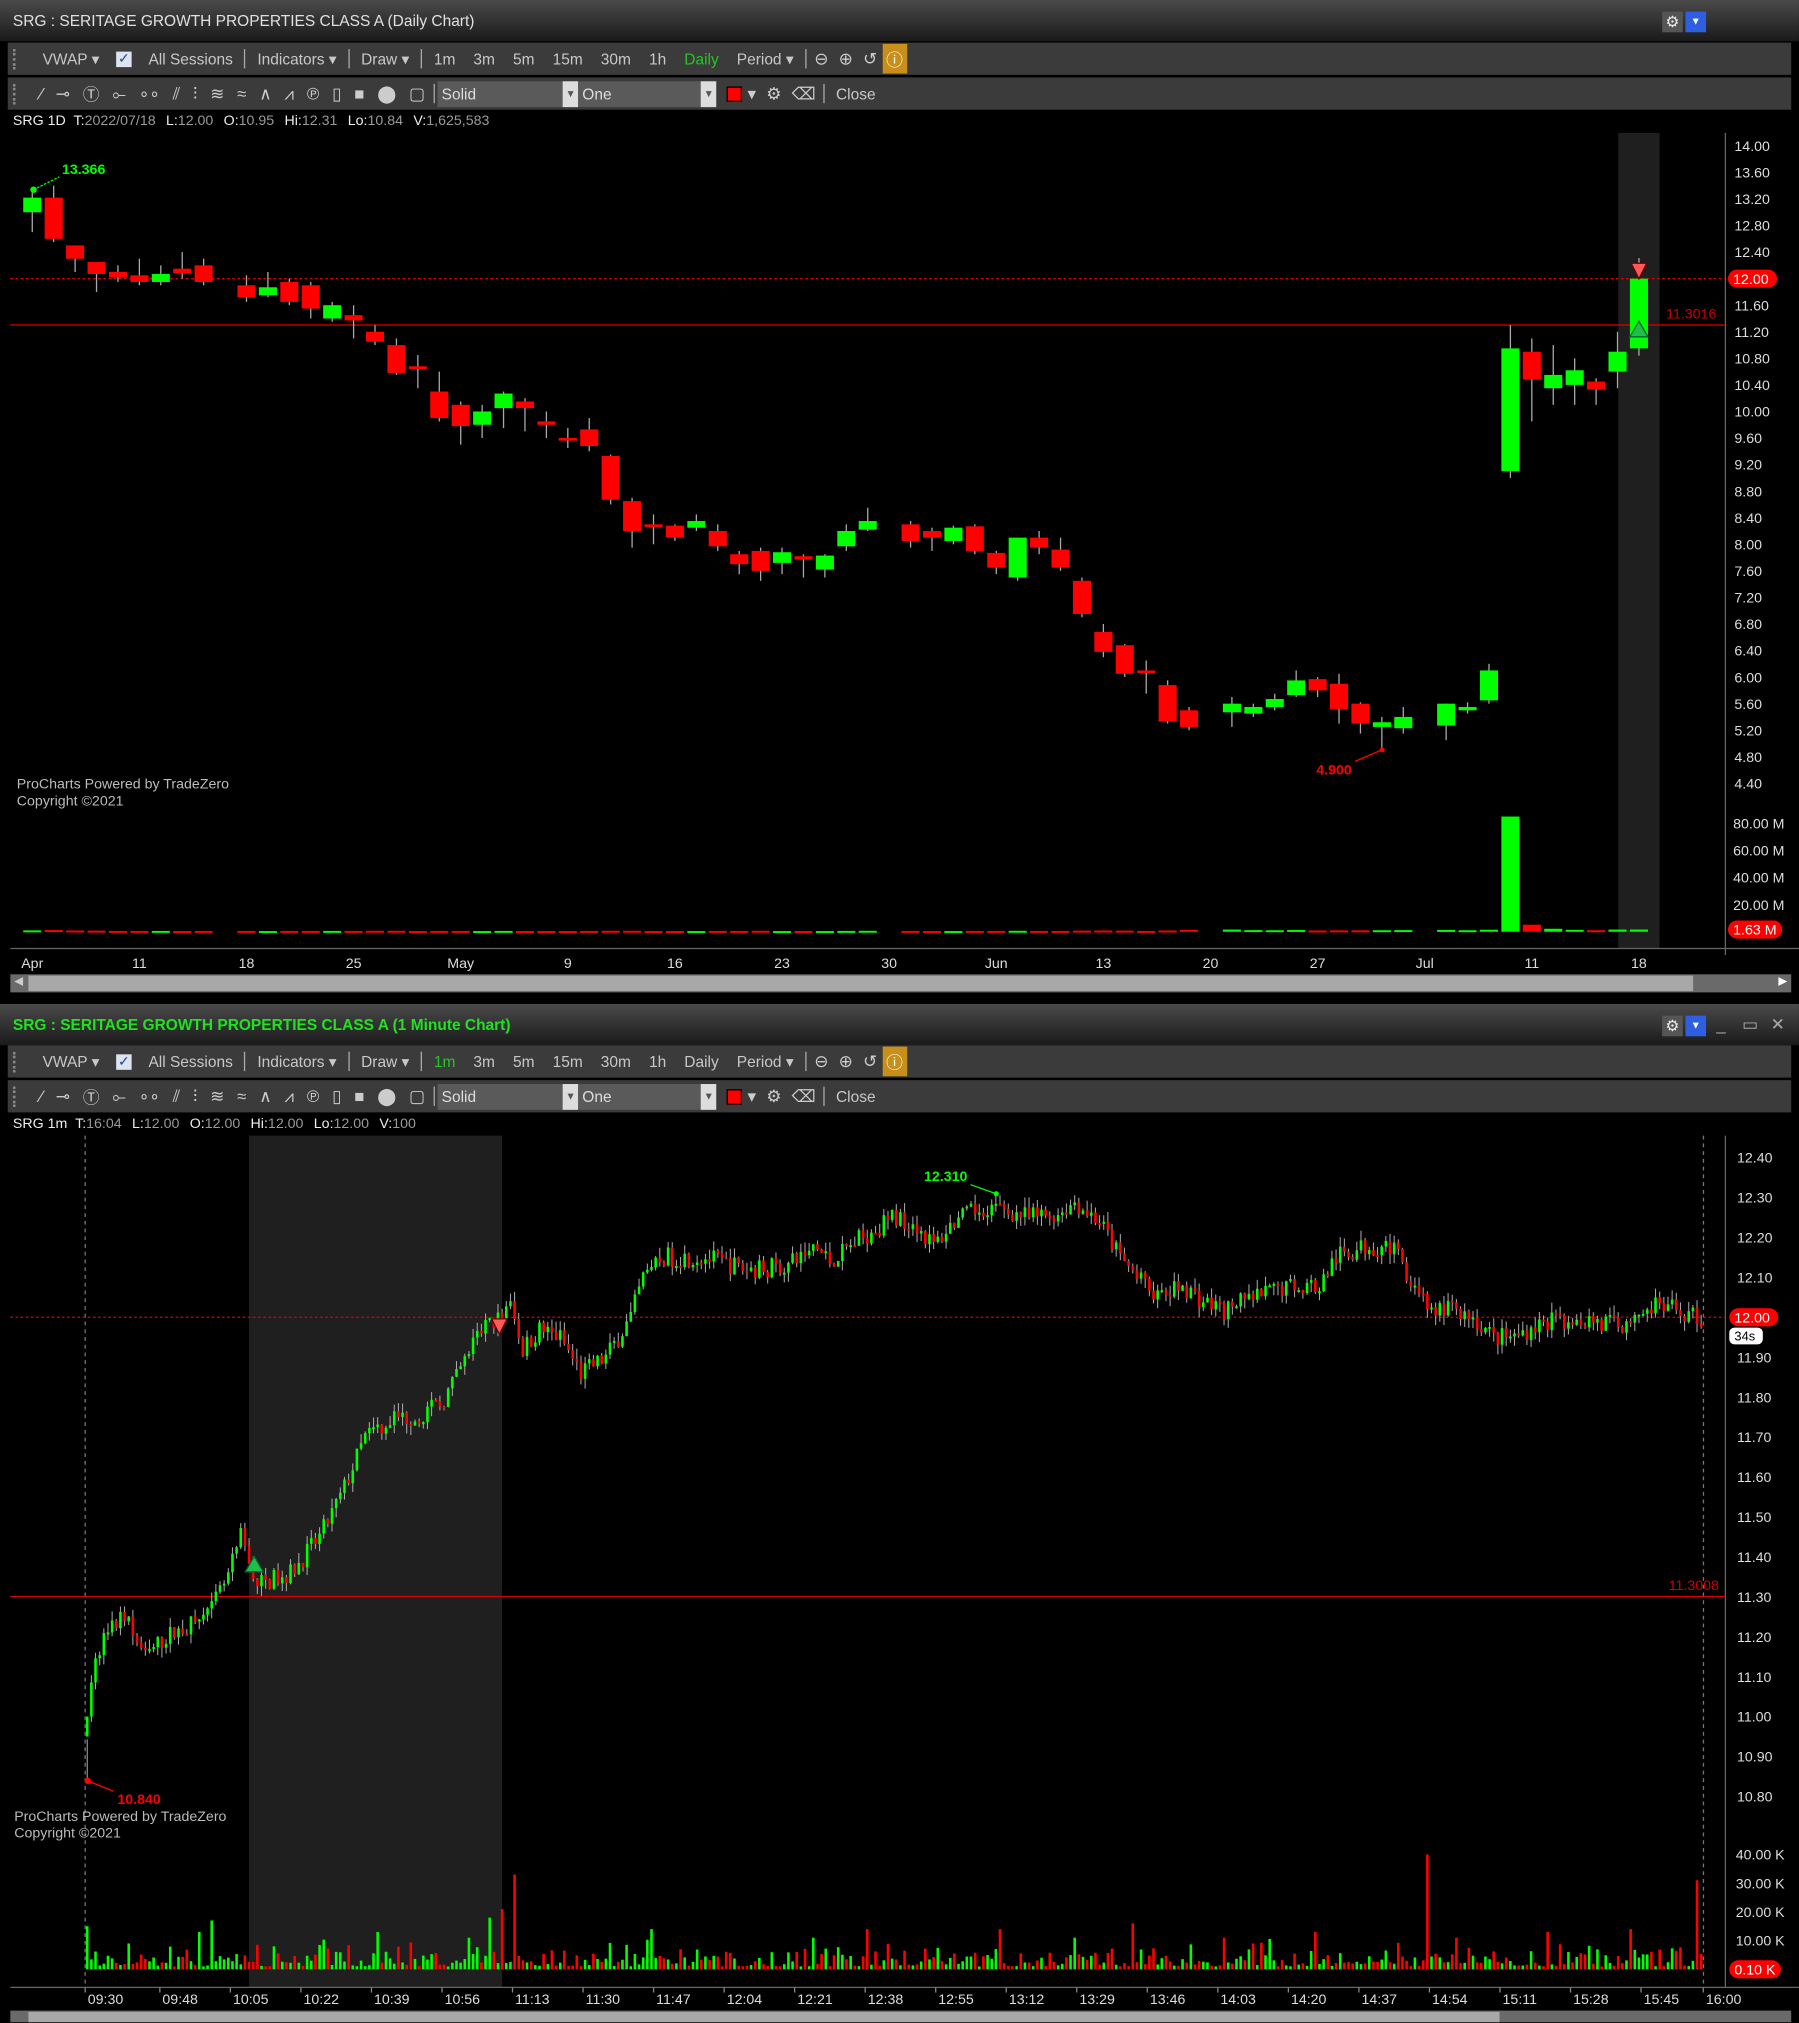 This screenshot has width=1799, height=2023. I want to click on color-picker, so click(734, 93).